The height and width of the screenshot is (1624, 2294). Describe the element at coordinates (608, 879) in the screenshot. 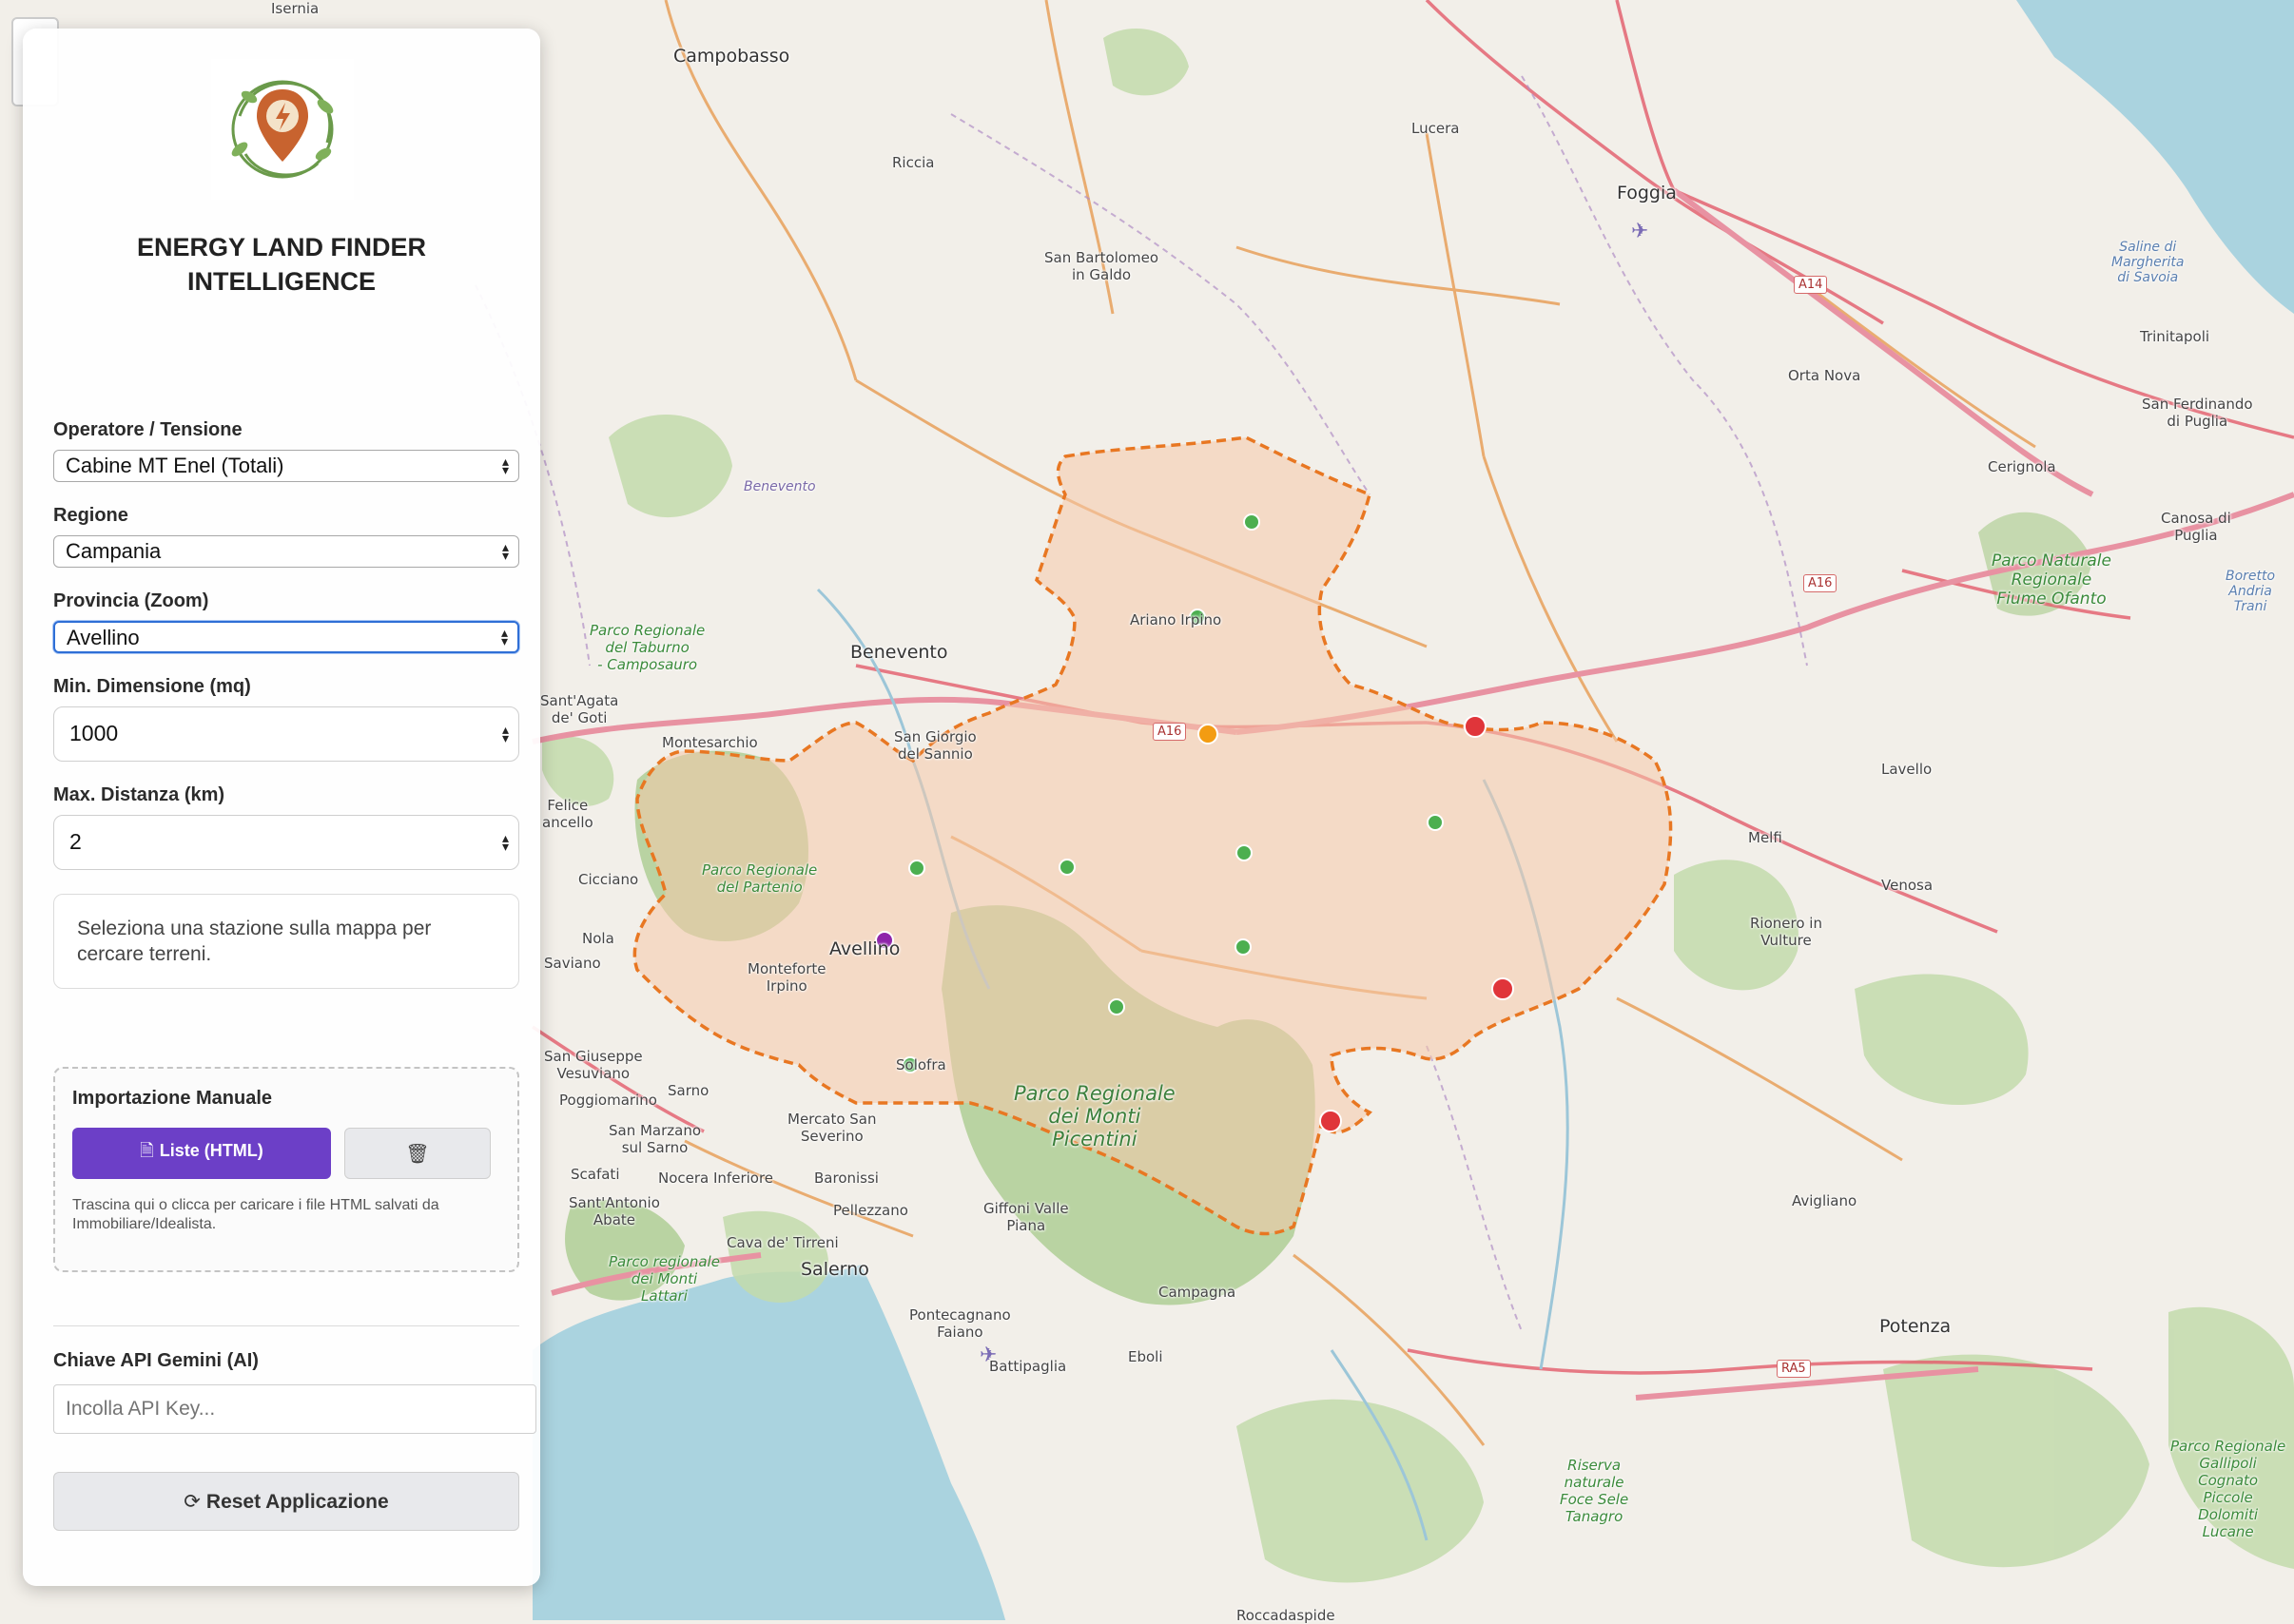

I see `place-label: Cicciano` at that location.